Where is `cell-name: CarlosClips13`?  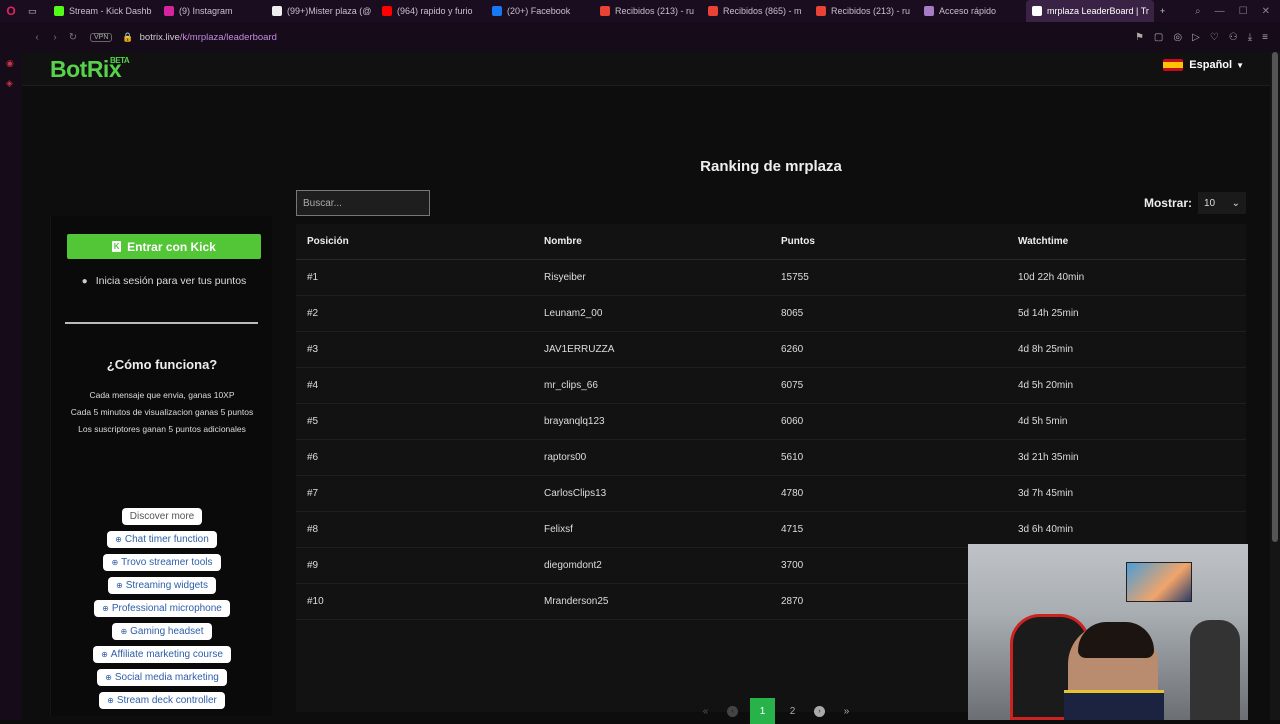
cell-name: CarlosClips13 is located at coordinates (575, 493).